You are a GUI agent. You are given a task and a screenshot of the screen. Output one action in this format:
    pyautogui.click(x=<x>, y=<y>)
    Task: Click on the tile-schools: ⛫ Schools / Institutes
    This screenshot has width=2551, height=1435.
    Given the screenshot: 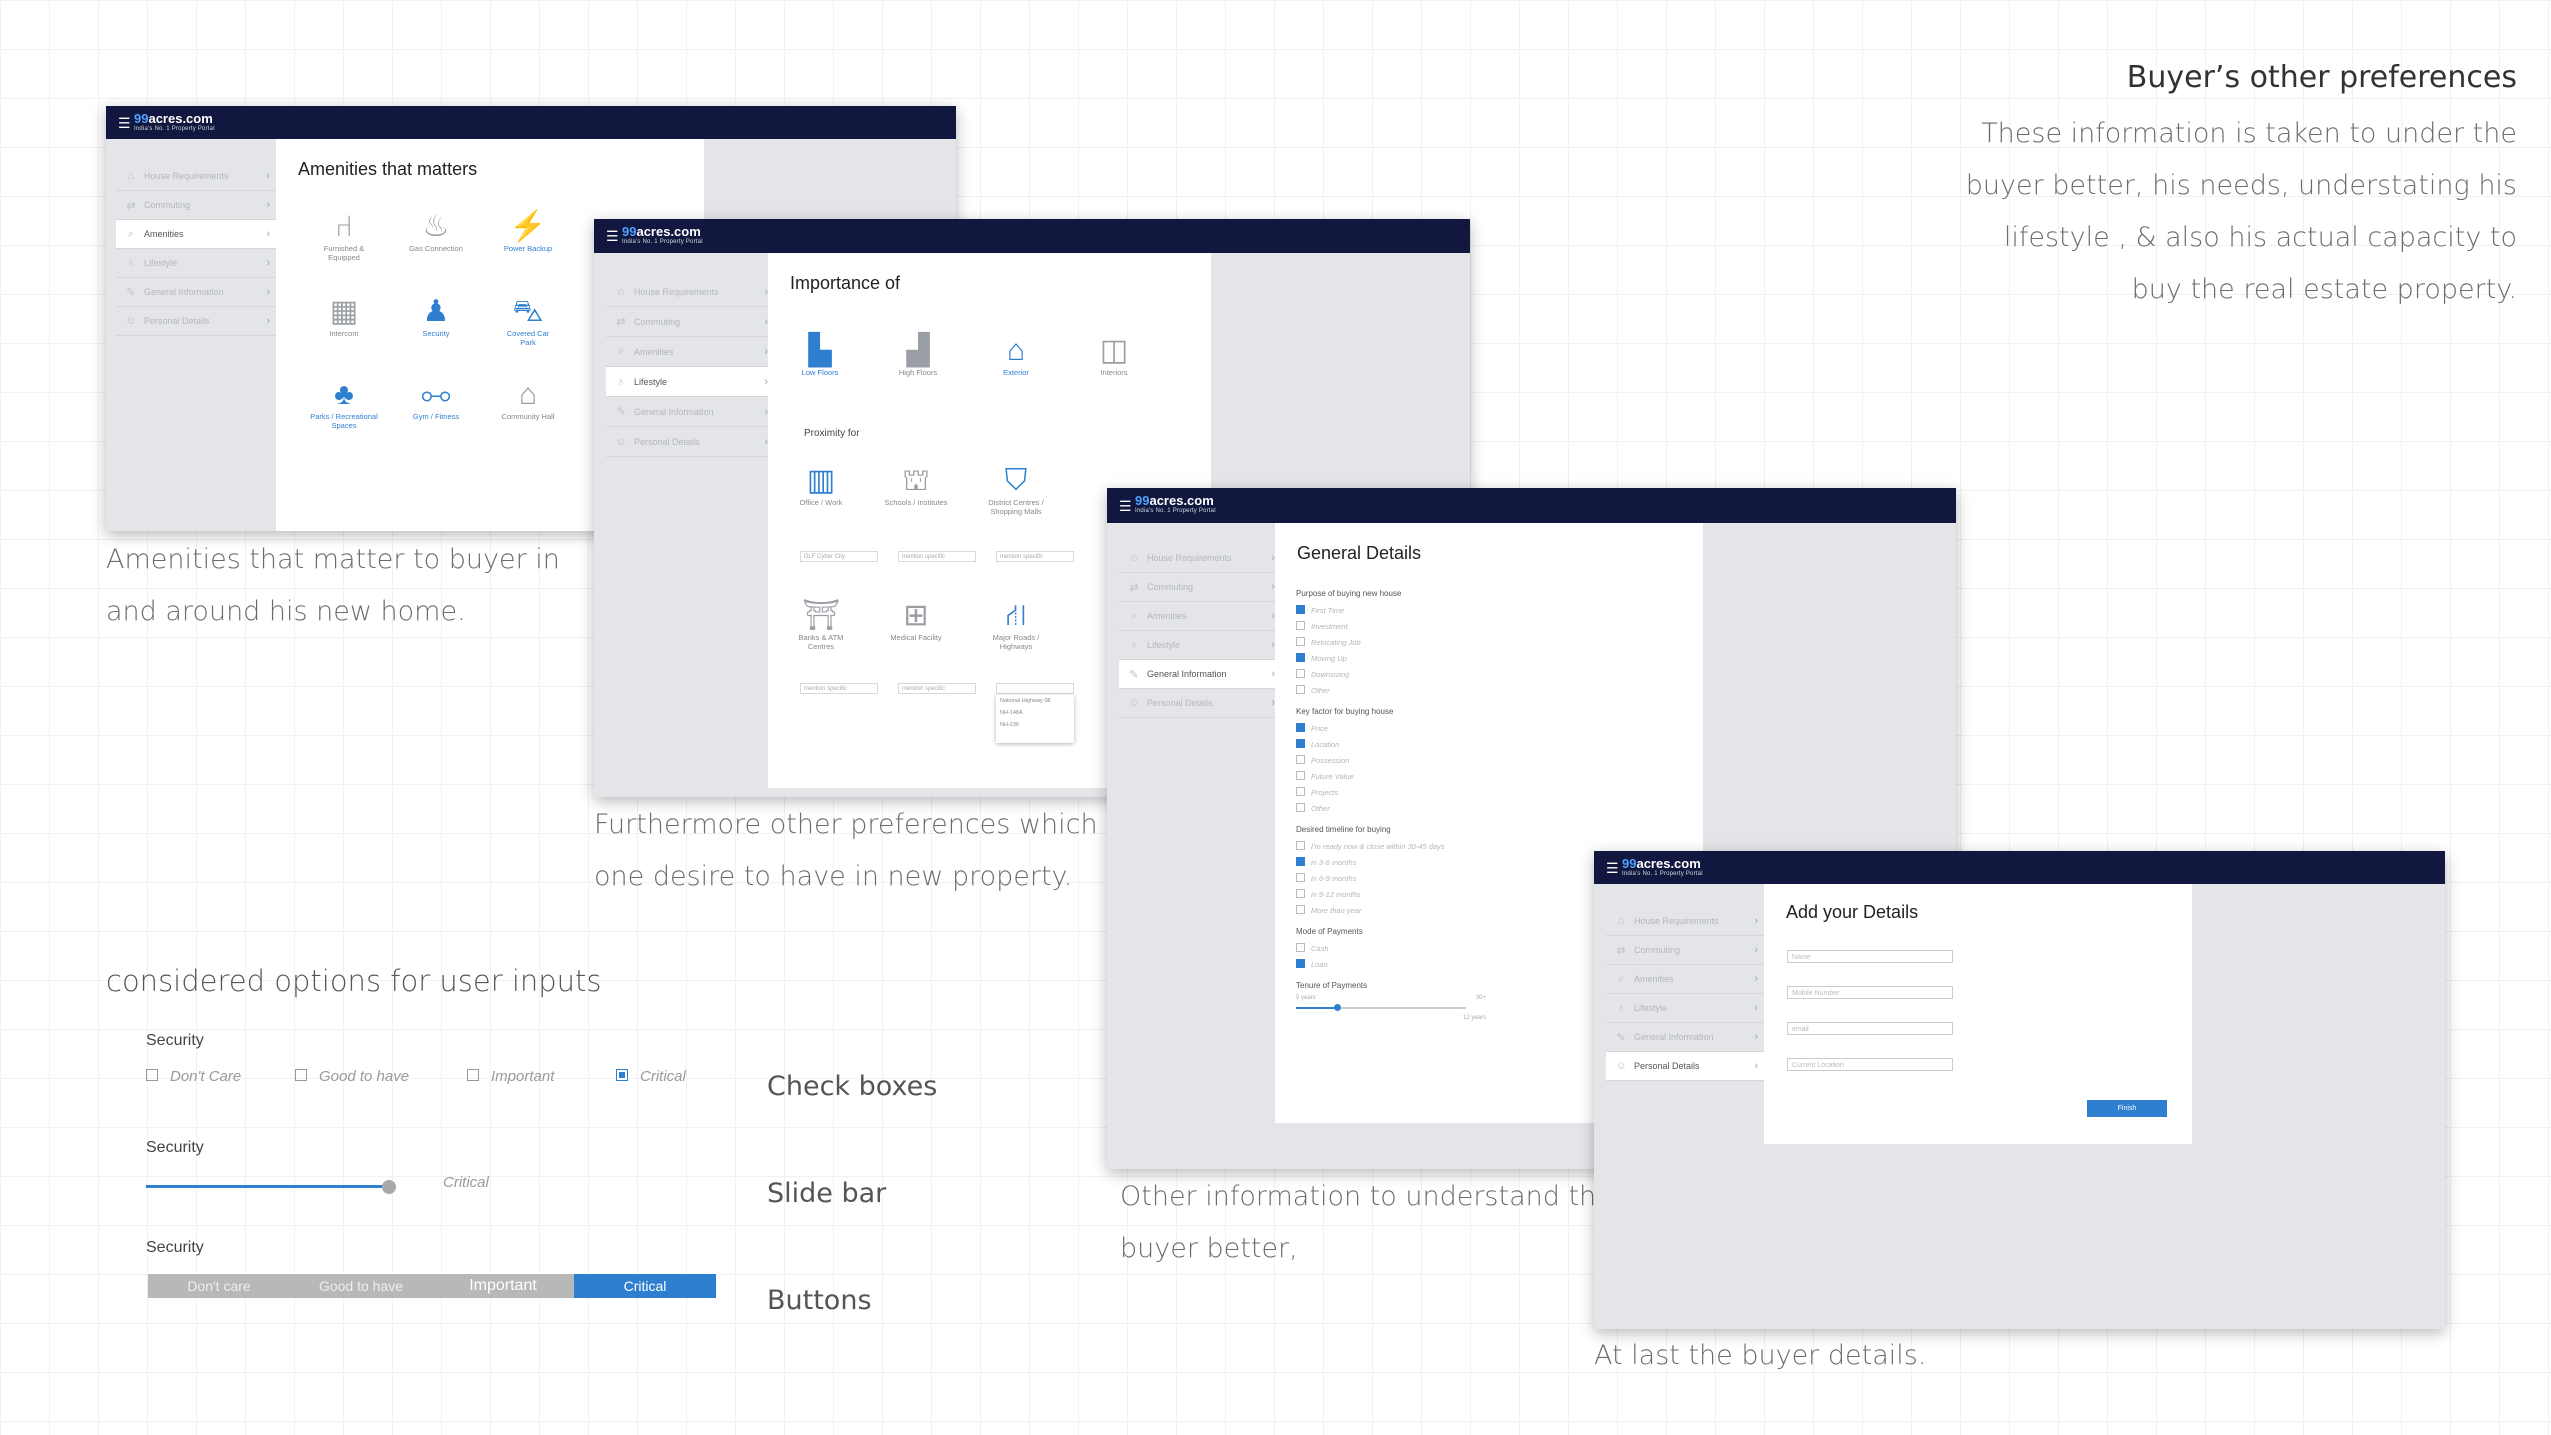 What is the action you would take?
    pyautogui.click(x=916, y=485)
    